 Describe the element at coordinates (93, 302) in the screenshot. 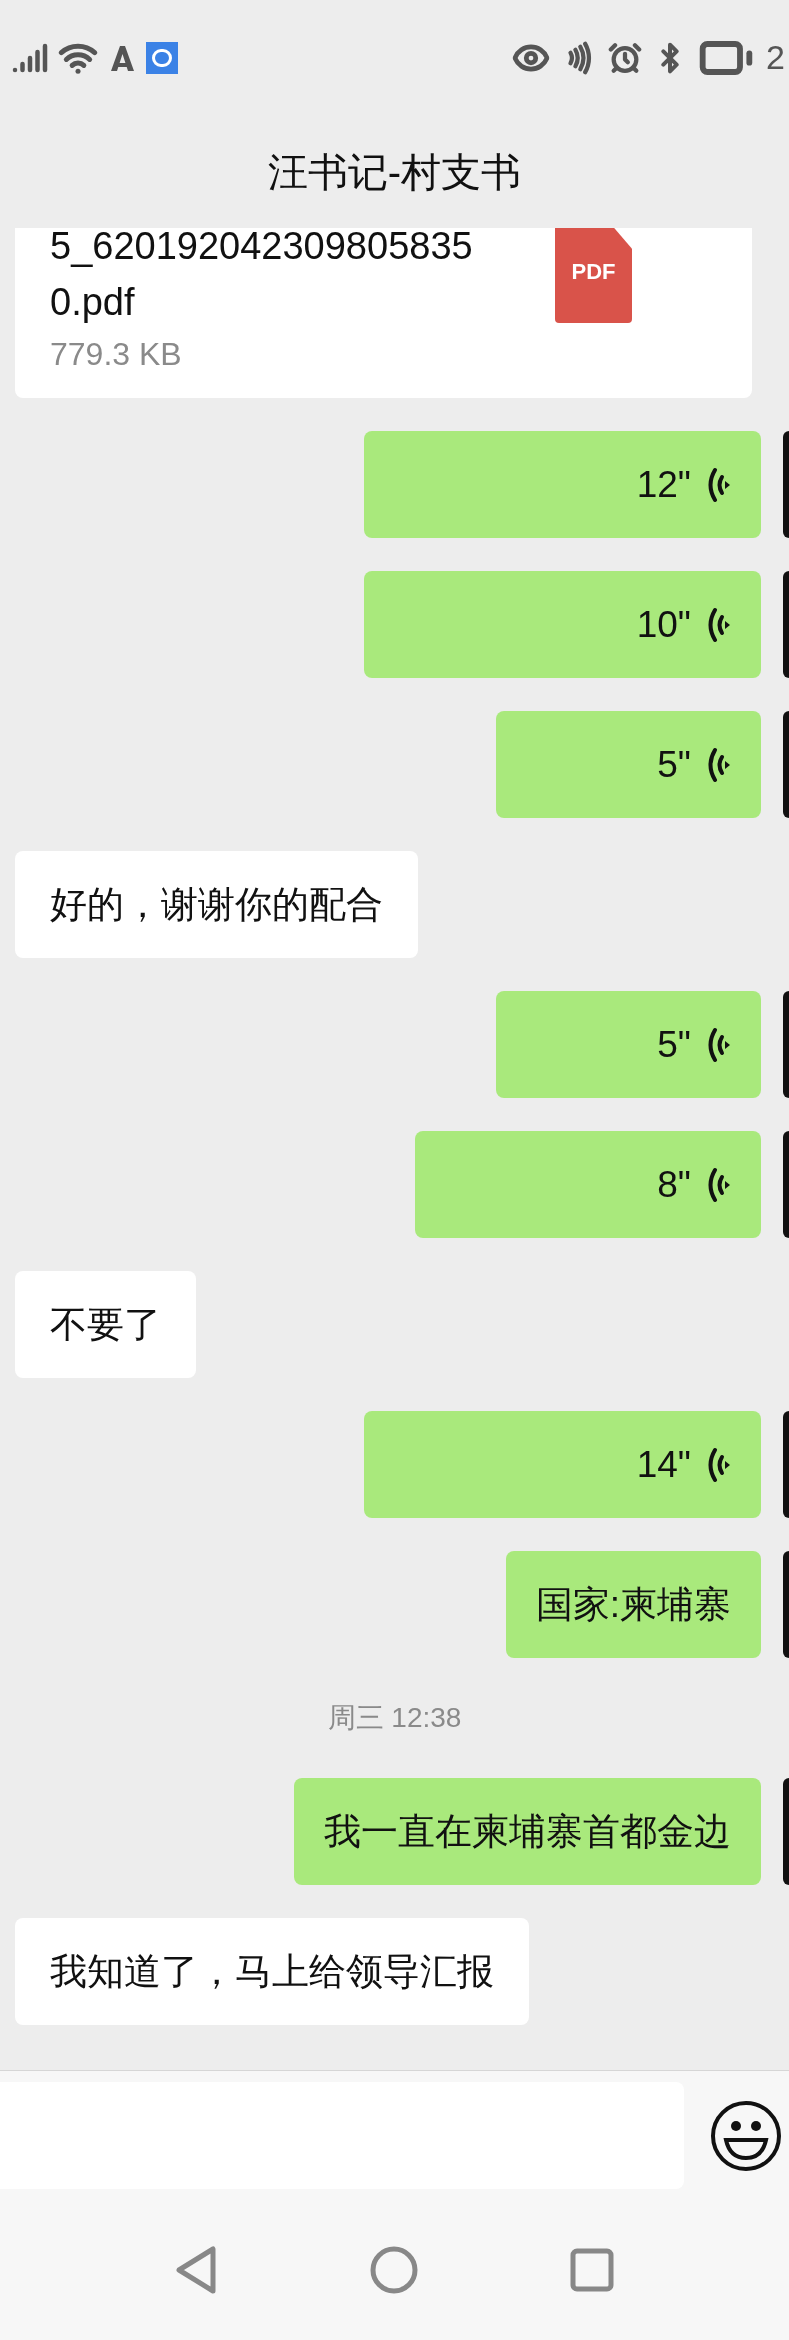

I see `file-name: 0.pdf` at that location.